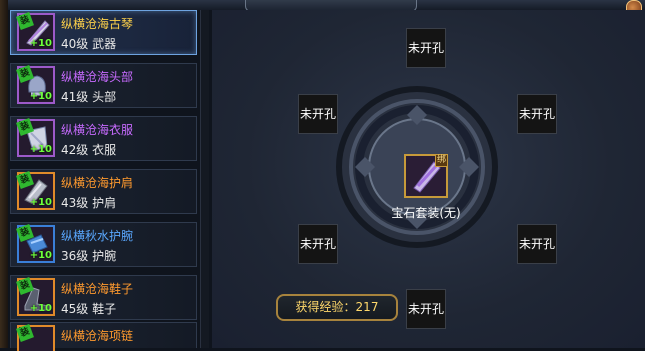 The width and height of the screenshot is (645, 351). Describe the element at coordinates (35, 137) in the screenshot. I see `armor-icon: 装 +10` at that location.